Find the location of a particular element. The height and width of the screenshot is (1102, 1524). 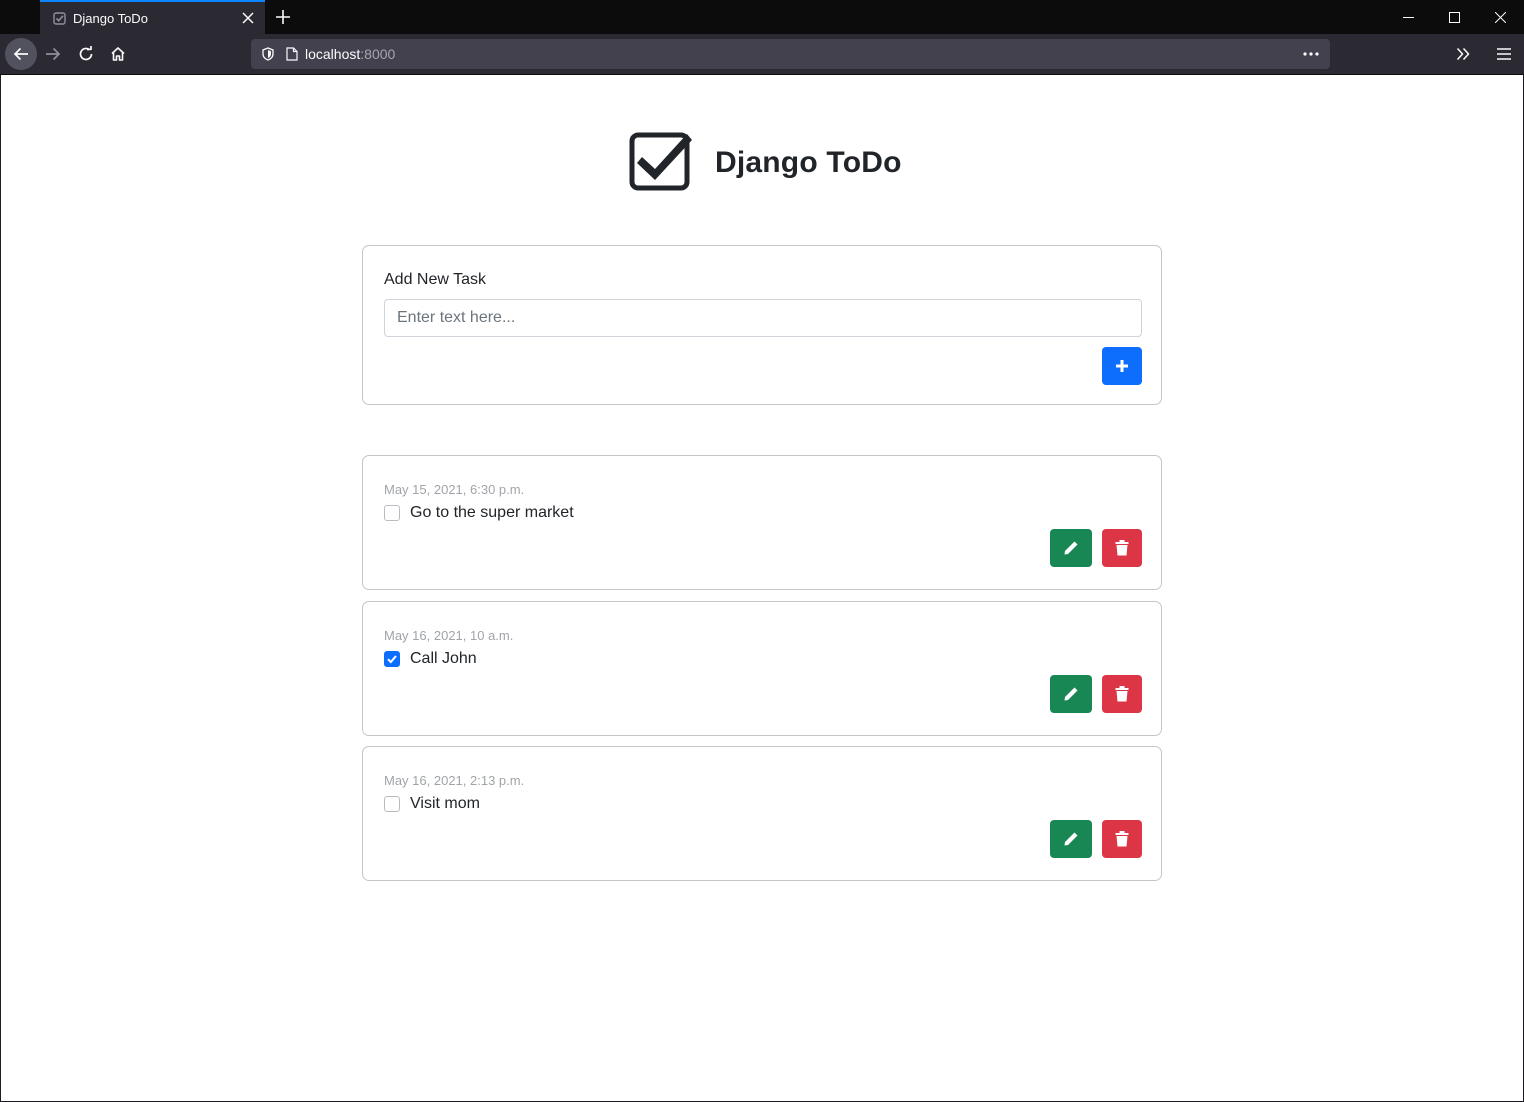

plus-icon is located at coordinates (1122, 366).